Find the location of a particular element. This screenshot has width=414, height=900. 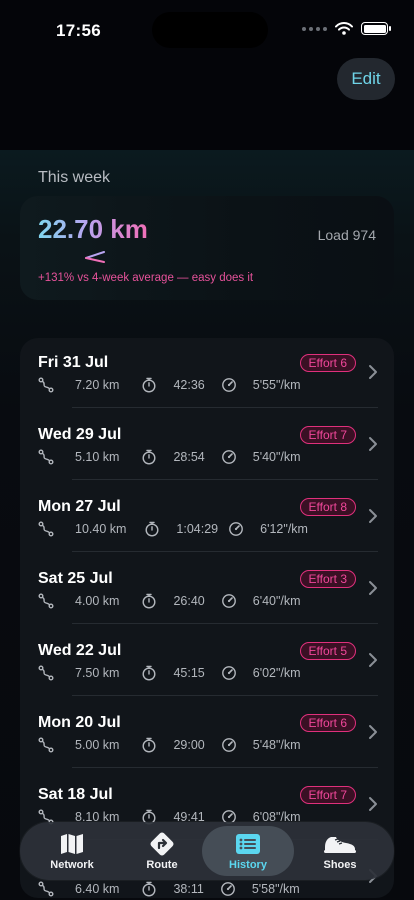

wifi-icon is located at coordinates (344, 28).